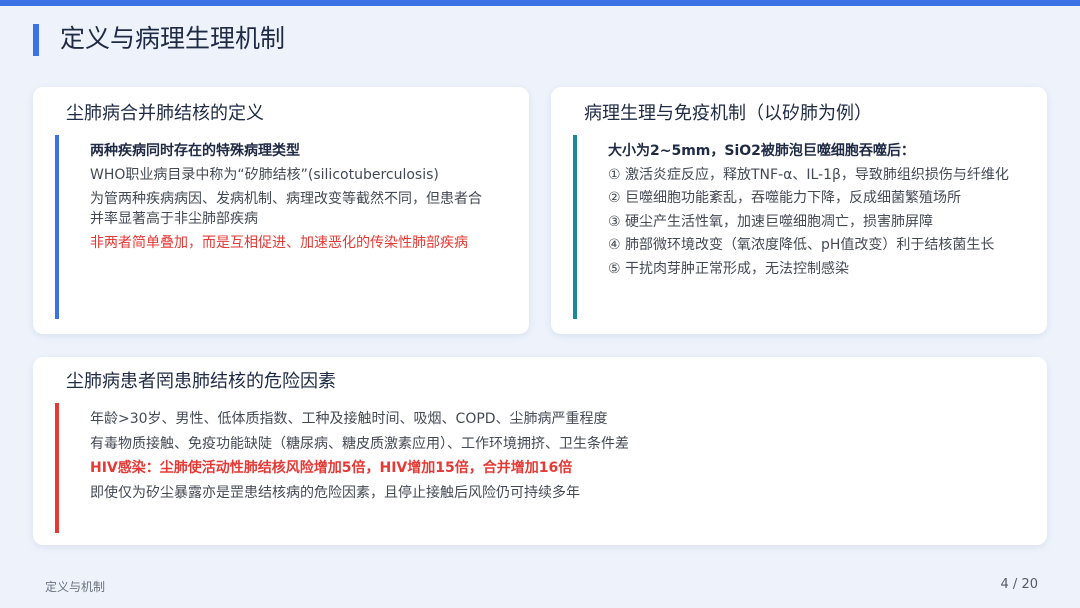 The image size is (1080, 608). Describe the element at coordinates (201, 381) in the screenshot. I see `risk-factors-card-title: 尘肺病患者罔患肺结核的危险因素` at that location.